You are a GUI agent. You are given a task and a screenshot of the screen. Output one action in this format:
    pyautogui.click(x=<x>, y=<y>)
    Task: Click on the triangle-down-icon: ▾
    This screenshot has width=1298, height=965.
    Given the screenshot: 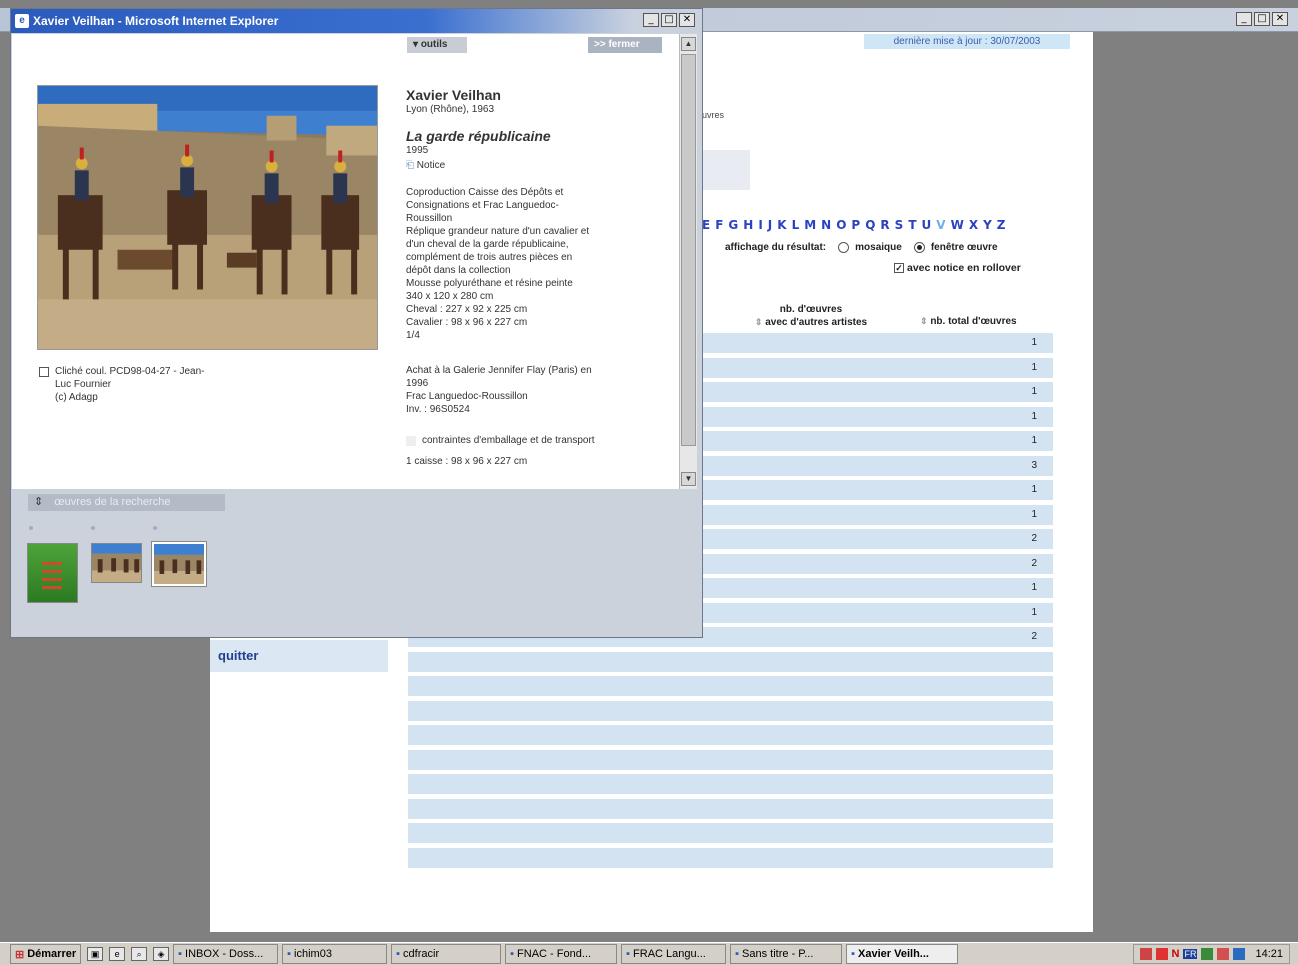 What is the action you would take?
    pyautogui.click(x=416, y=44)
    